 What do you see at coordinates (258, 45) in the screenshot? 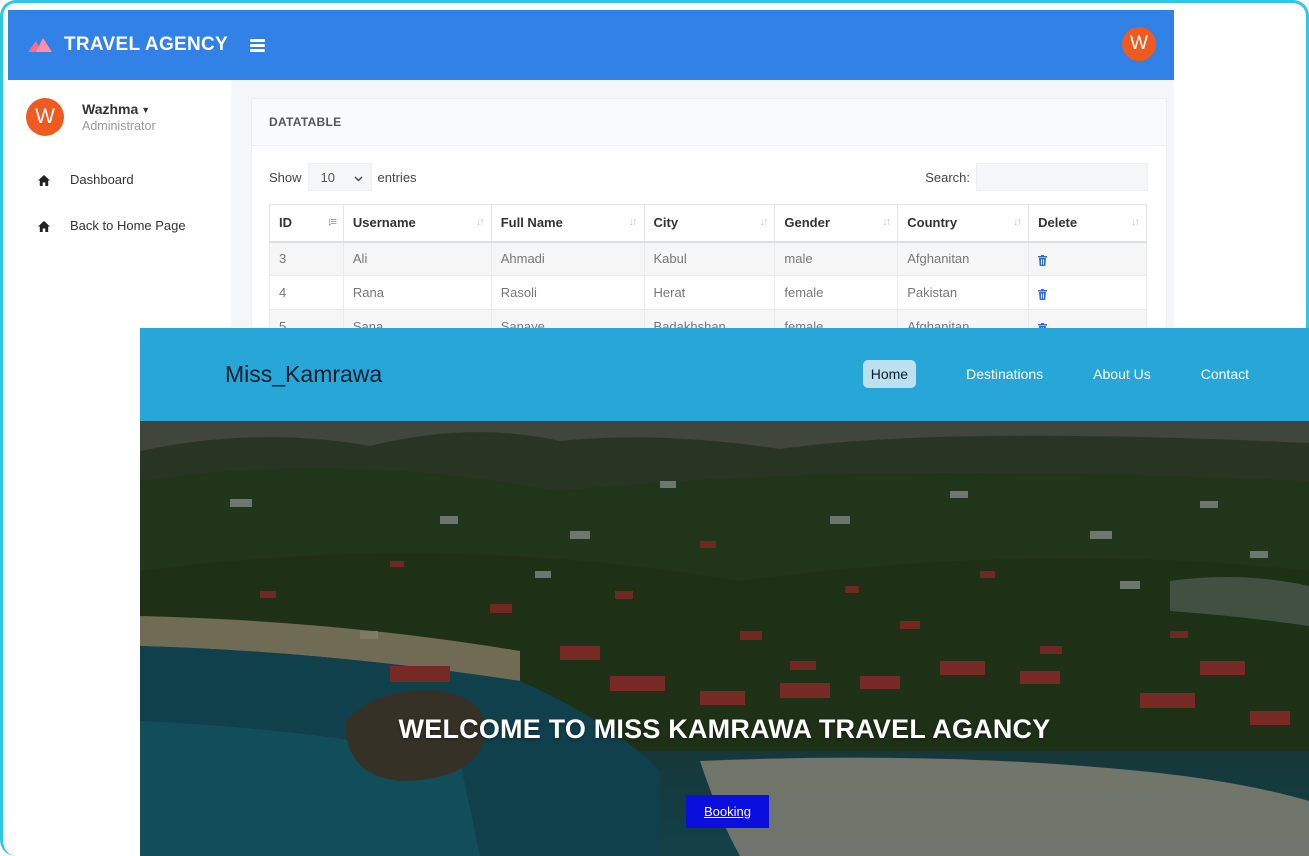
I see `menu-toggle-icon` at bounding box center [258, 45].